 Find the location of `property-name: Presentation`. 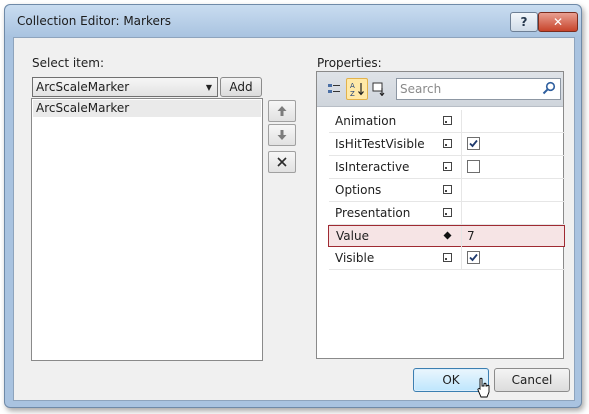

property-name: Presentation is located at coordinates (373, 213).